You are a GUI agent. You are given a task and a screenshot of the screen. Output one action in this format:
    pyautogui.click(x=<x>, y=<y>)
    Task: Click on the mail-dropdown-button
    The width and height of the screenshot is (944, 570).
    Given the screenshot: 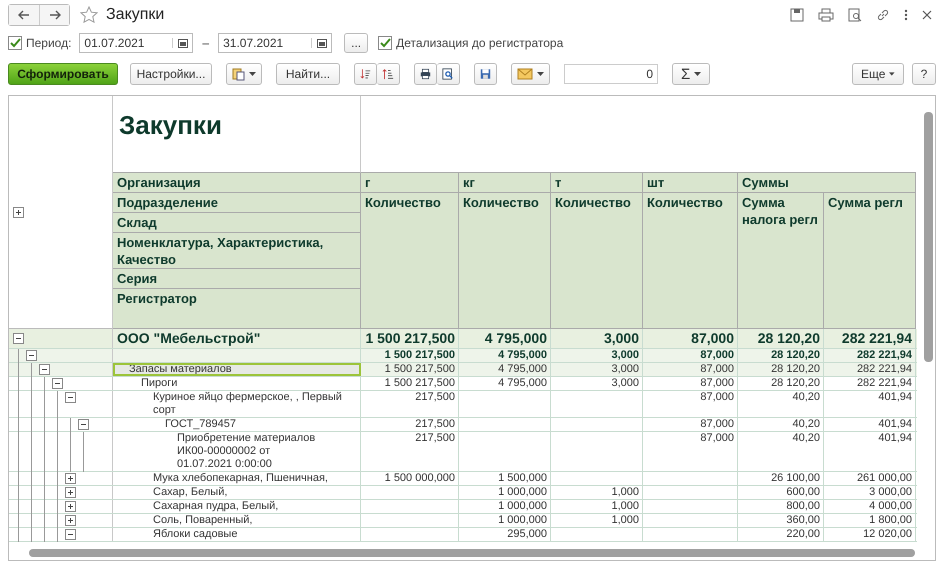 What is the action you would take?
    pyautogui.click(x=530, y=74)
    